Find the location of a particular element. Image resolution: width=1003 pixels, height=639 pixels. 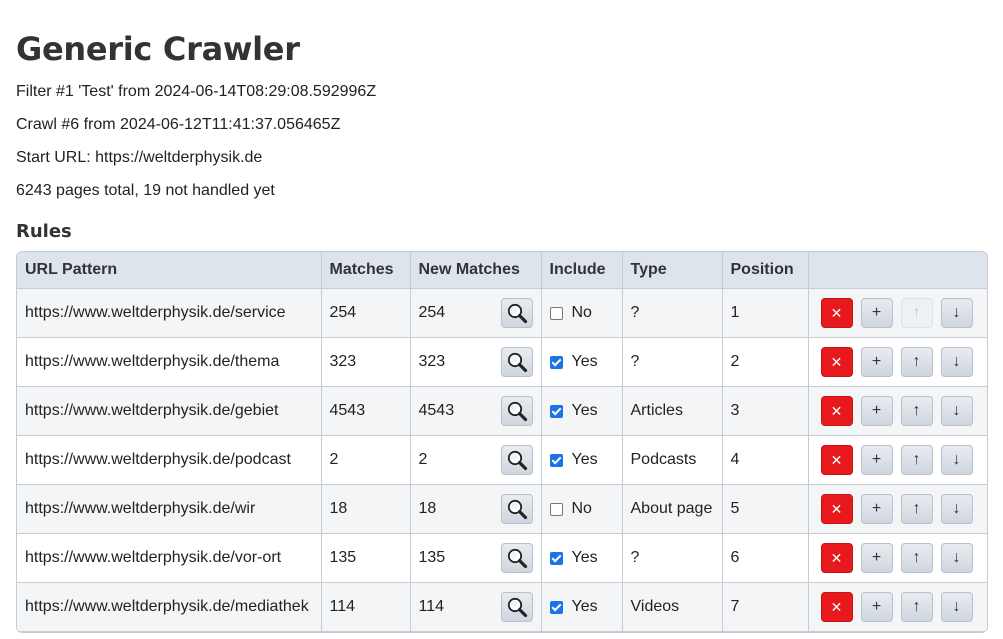

new-matches-value: 18 is located at coordinates (427, 508).